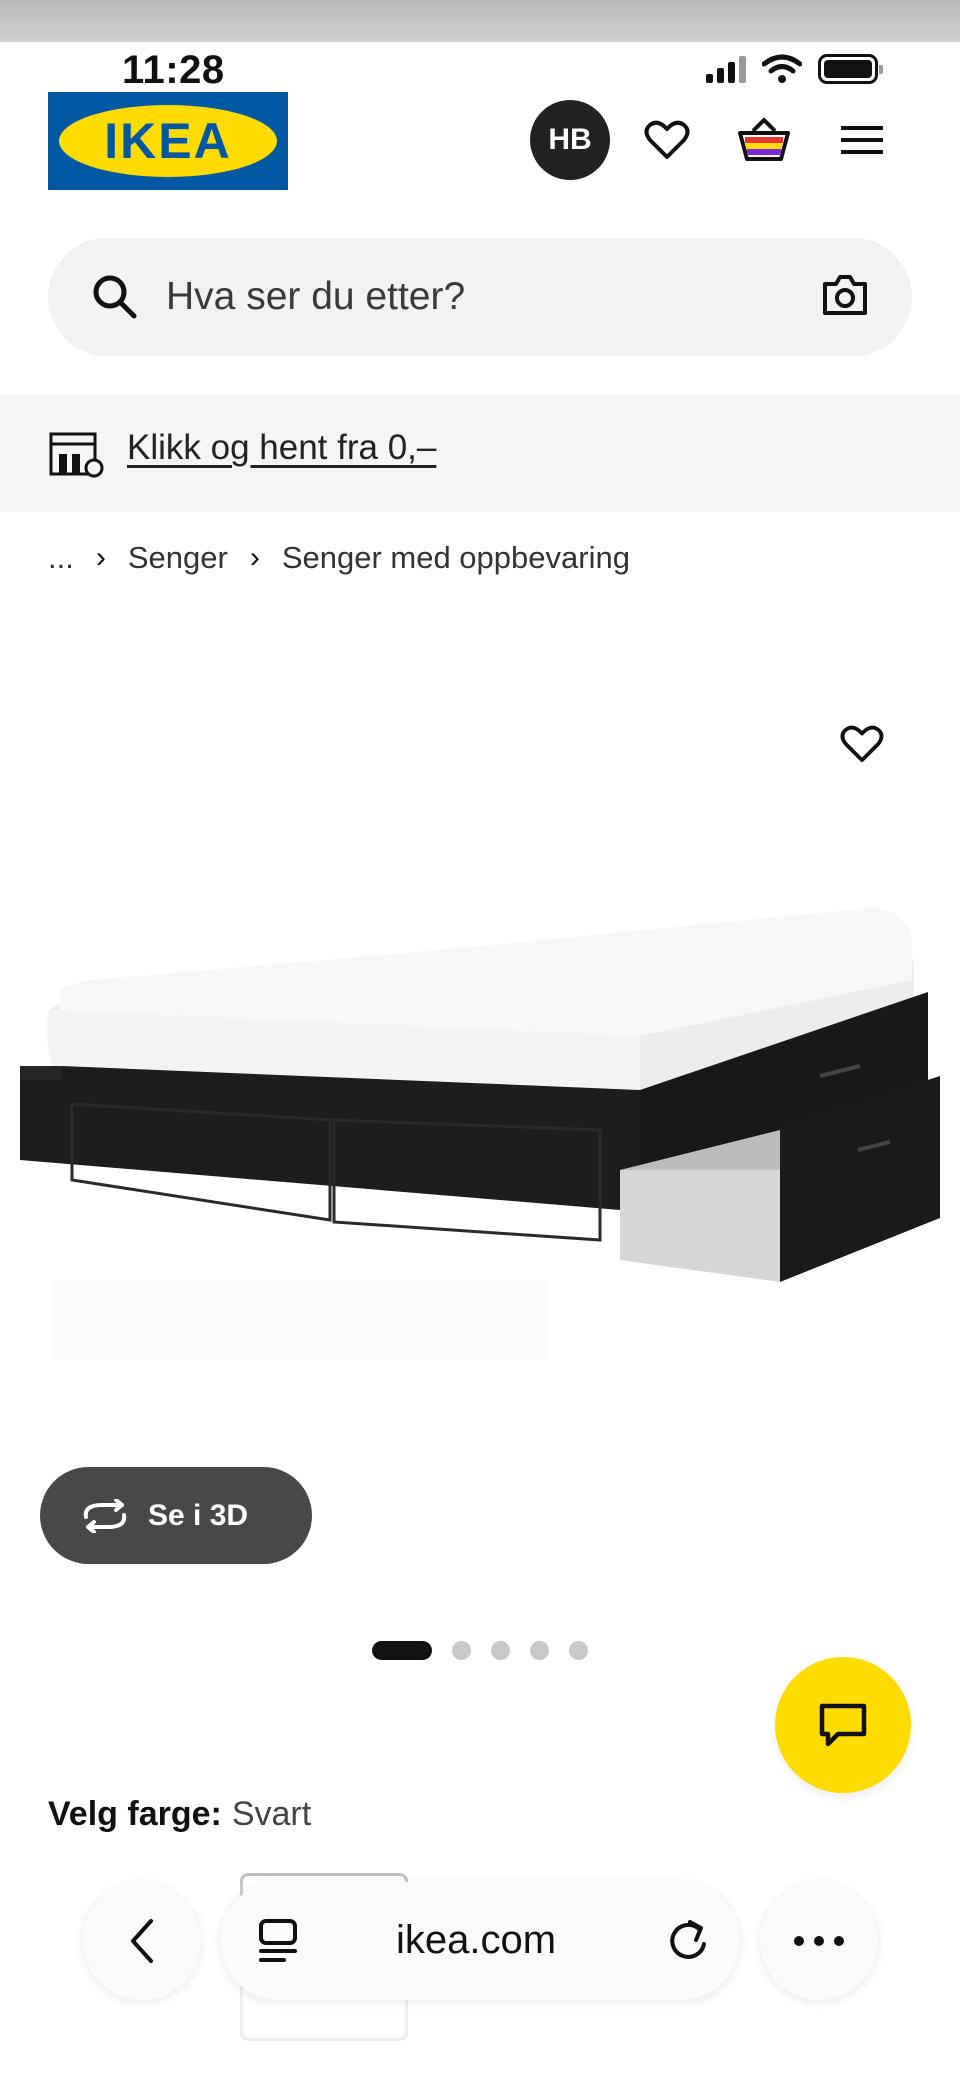 The height and width of the screenshot is (2081, 960). What do you see at coordinates (480, 143) in the screenshot?
I see `site-header: IKEA HB` at bounding box center [480, 143].